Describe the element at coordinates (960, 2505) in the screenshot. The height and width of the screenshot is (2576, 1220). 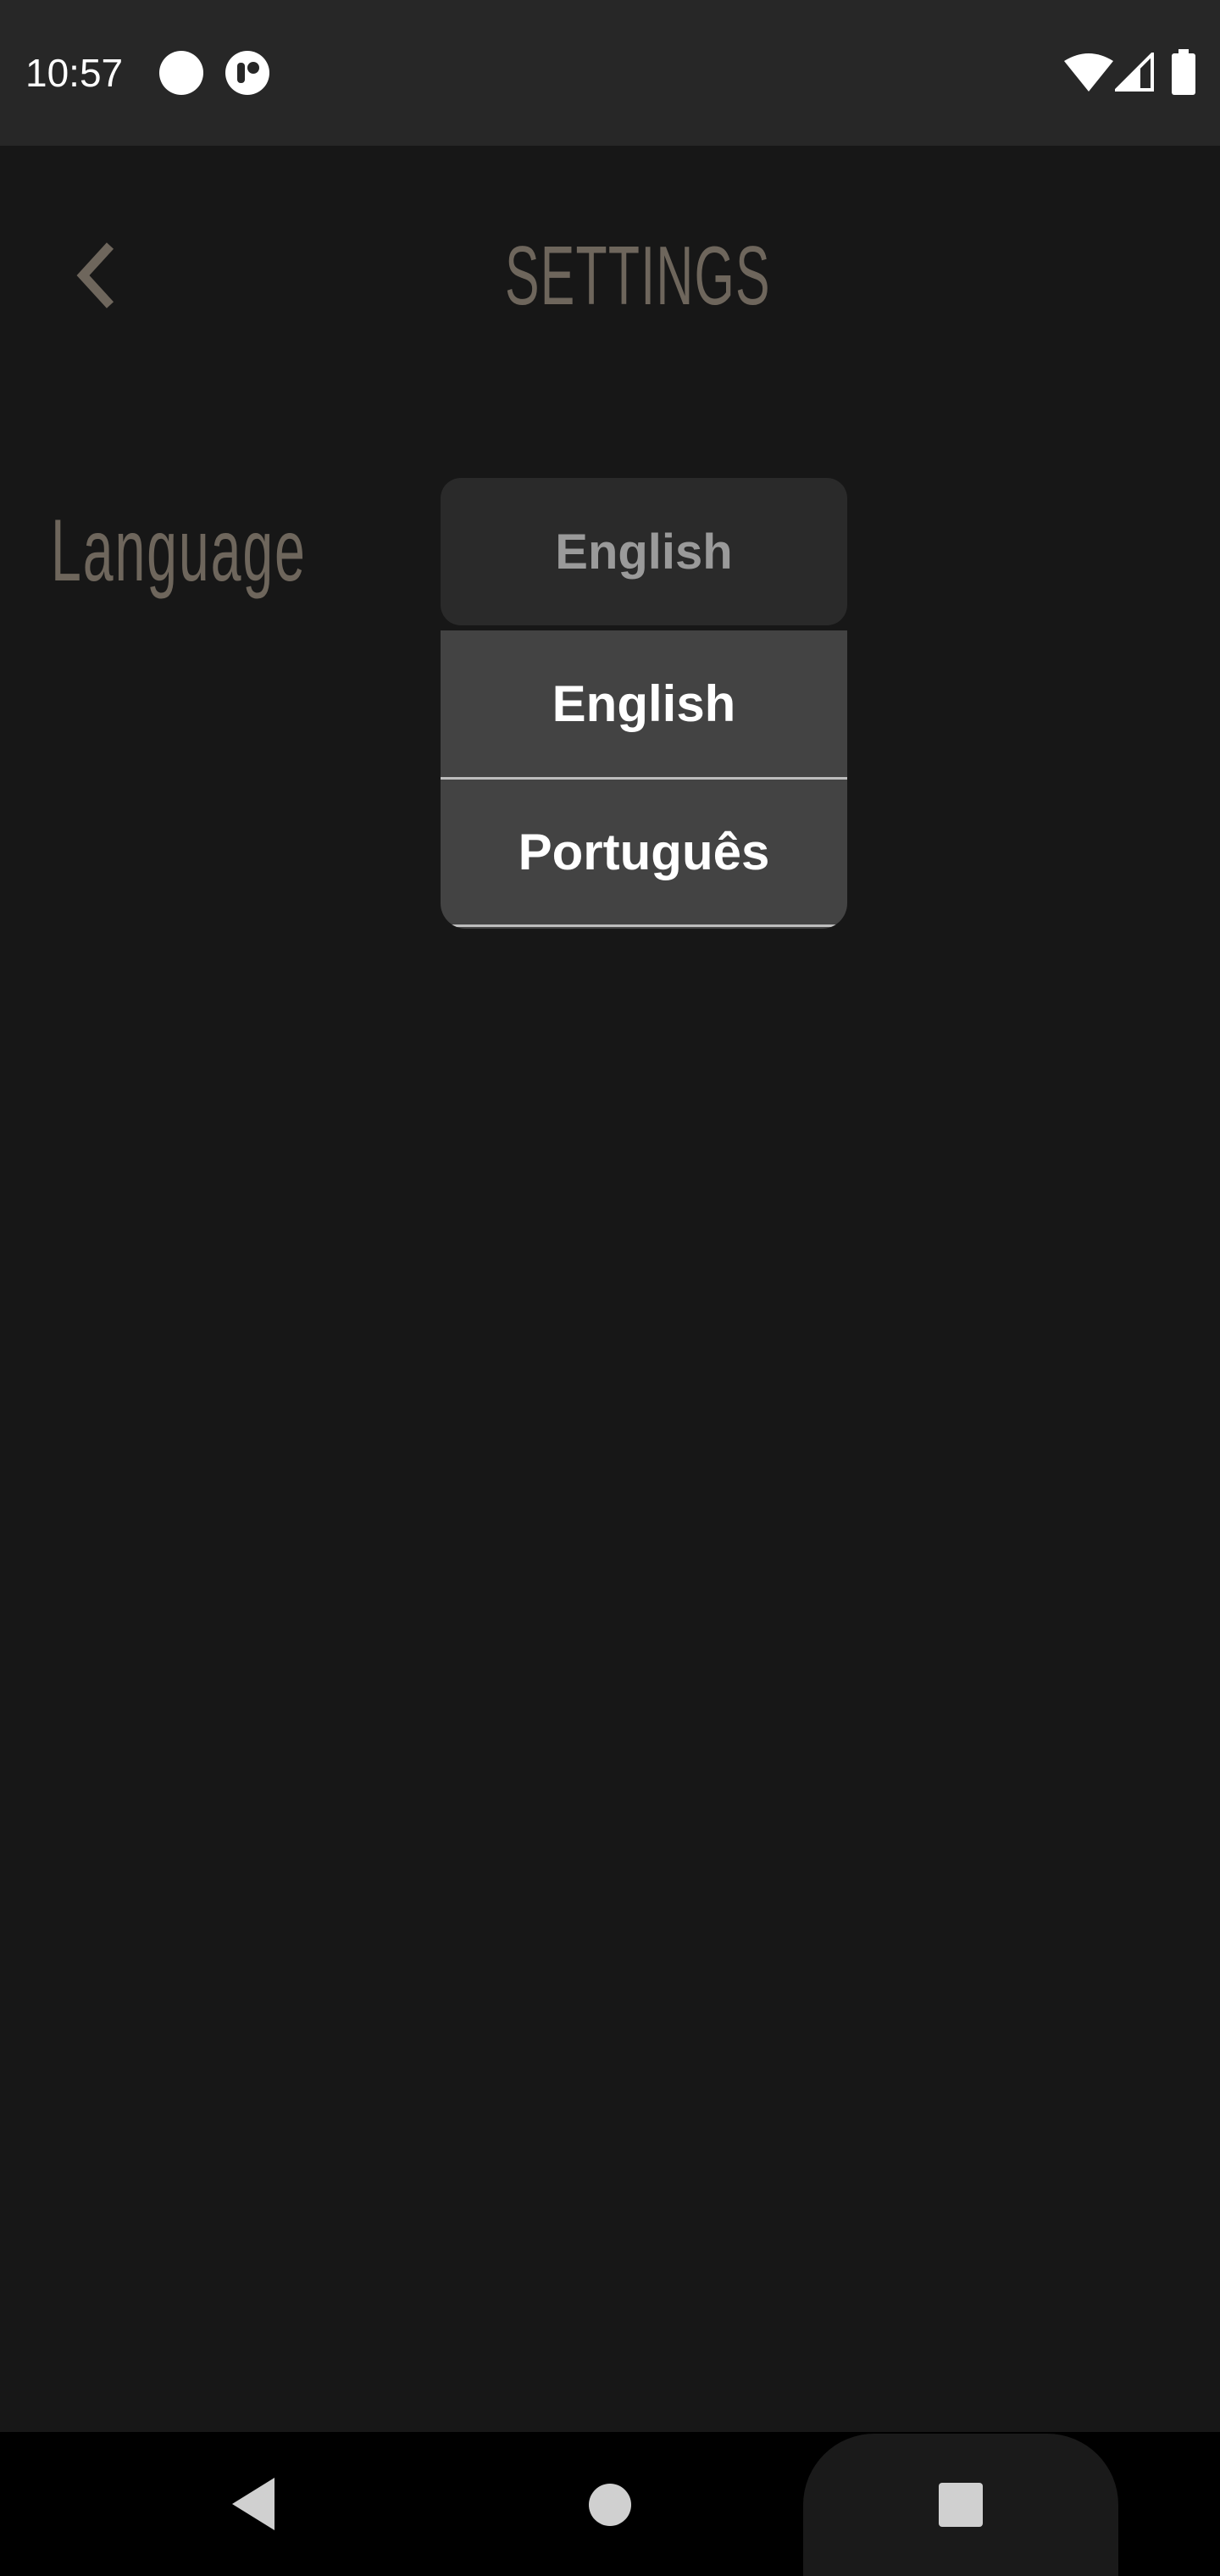
I see `recents-square-icon` at that location.